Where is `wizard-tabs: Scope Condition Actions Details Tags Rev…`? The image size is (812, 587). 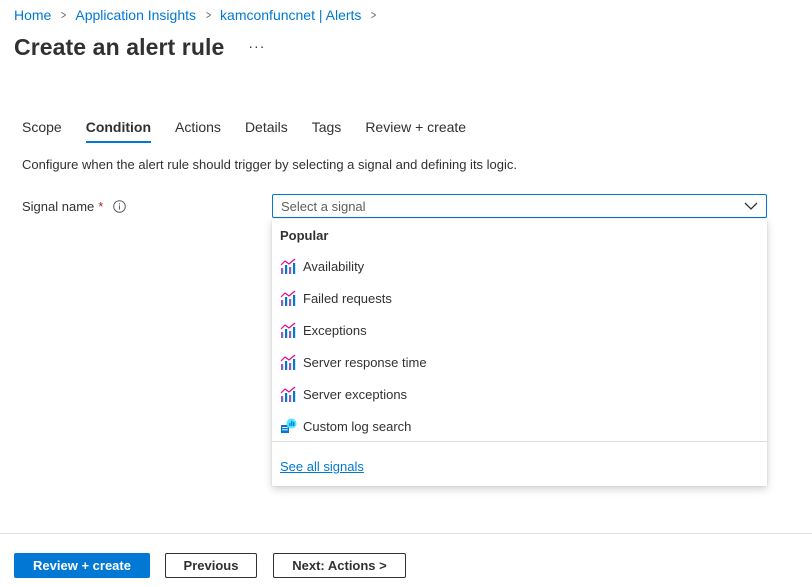 wizard-tabs: Scope Condition Actions Details Tags Rev… is located at coordinates (256, 131).